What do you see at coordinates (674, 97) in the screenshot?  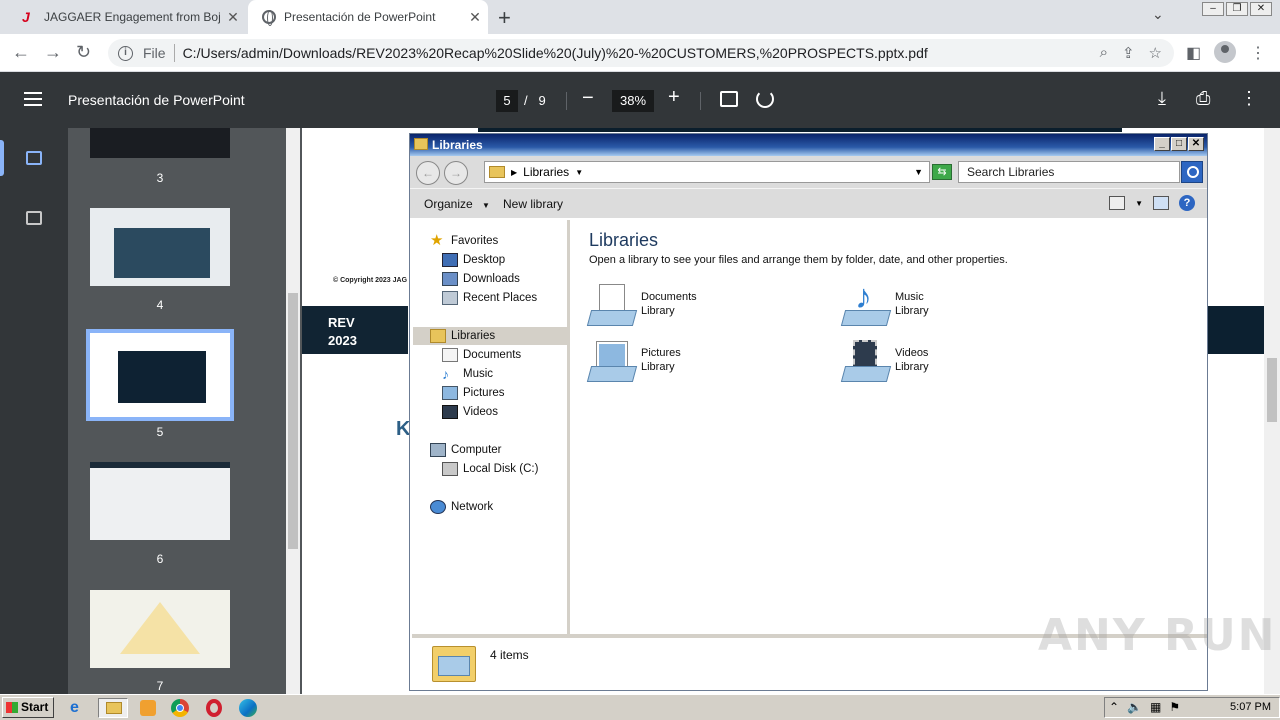 I see `zoom-in-icon: +` at bounding box center [674, 97].